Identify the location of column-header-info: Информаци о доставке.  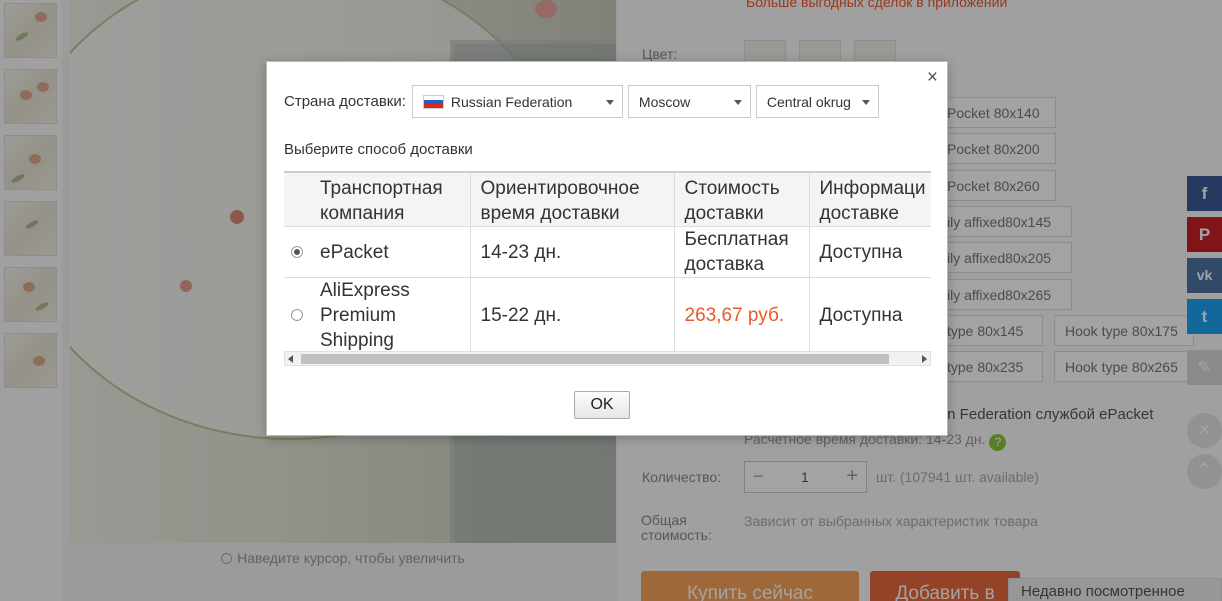
(870, 200).